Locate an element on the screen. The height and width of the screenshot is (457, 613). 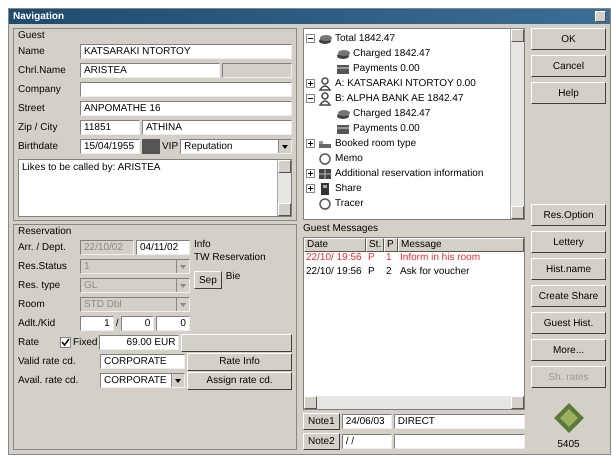
kids-field: 0 is located at coordinates (137, 323).